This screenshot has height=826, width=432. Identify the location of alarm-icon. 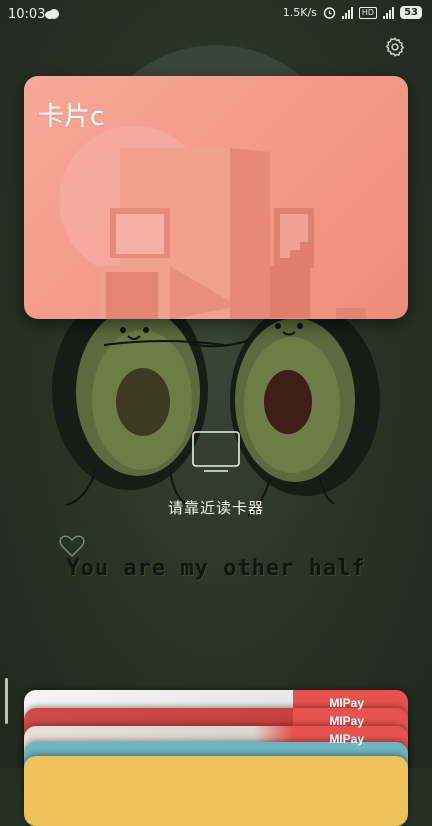
(329, 13).